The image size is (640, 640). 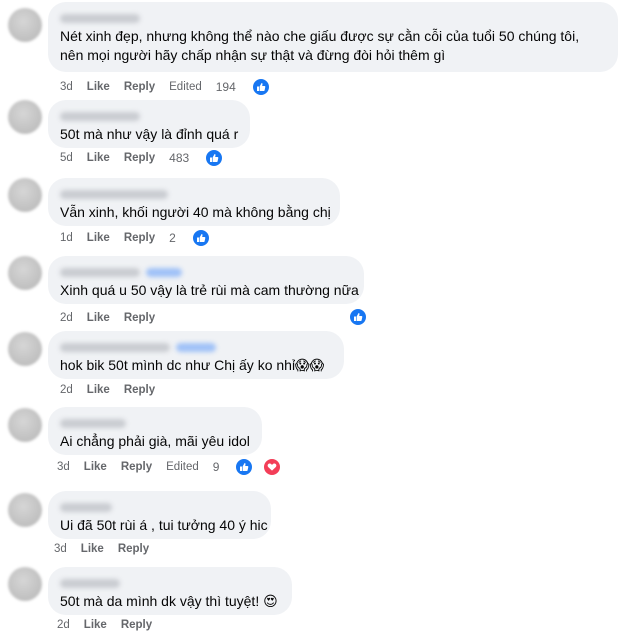 I want to click on reaction-count: 194, so click(x=250, y=87).